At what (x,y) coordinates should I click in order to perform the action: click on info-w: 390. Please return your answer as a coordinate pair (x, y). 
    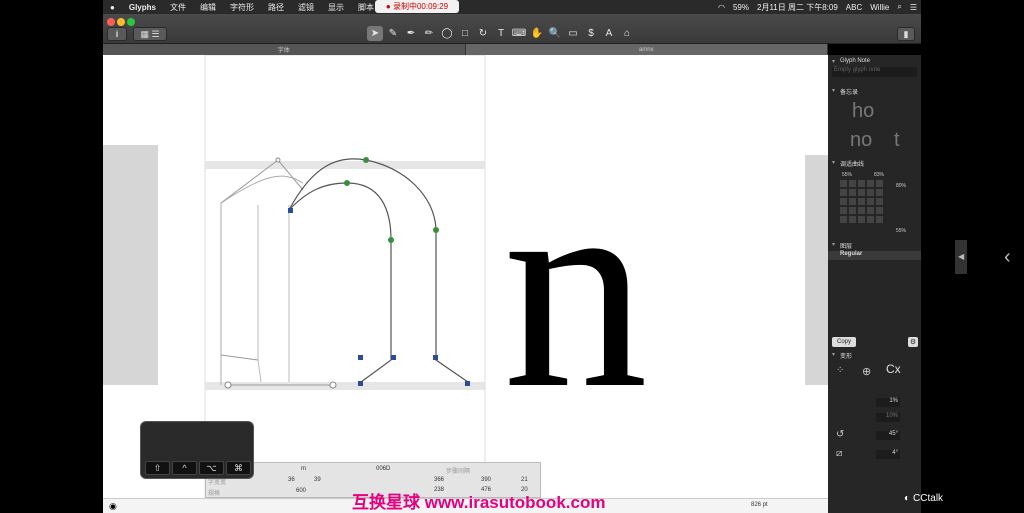
    Looking at the image, I should click on (486, 480).